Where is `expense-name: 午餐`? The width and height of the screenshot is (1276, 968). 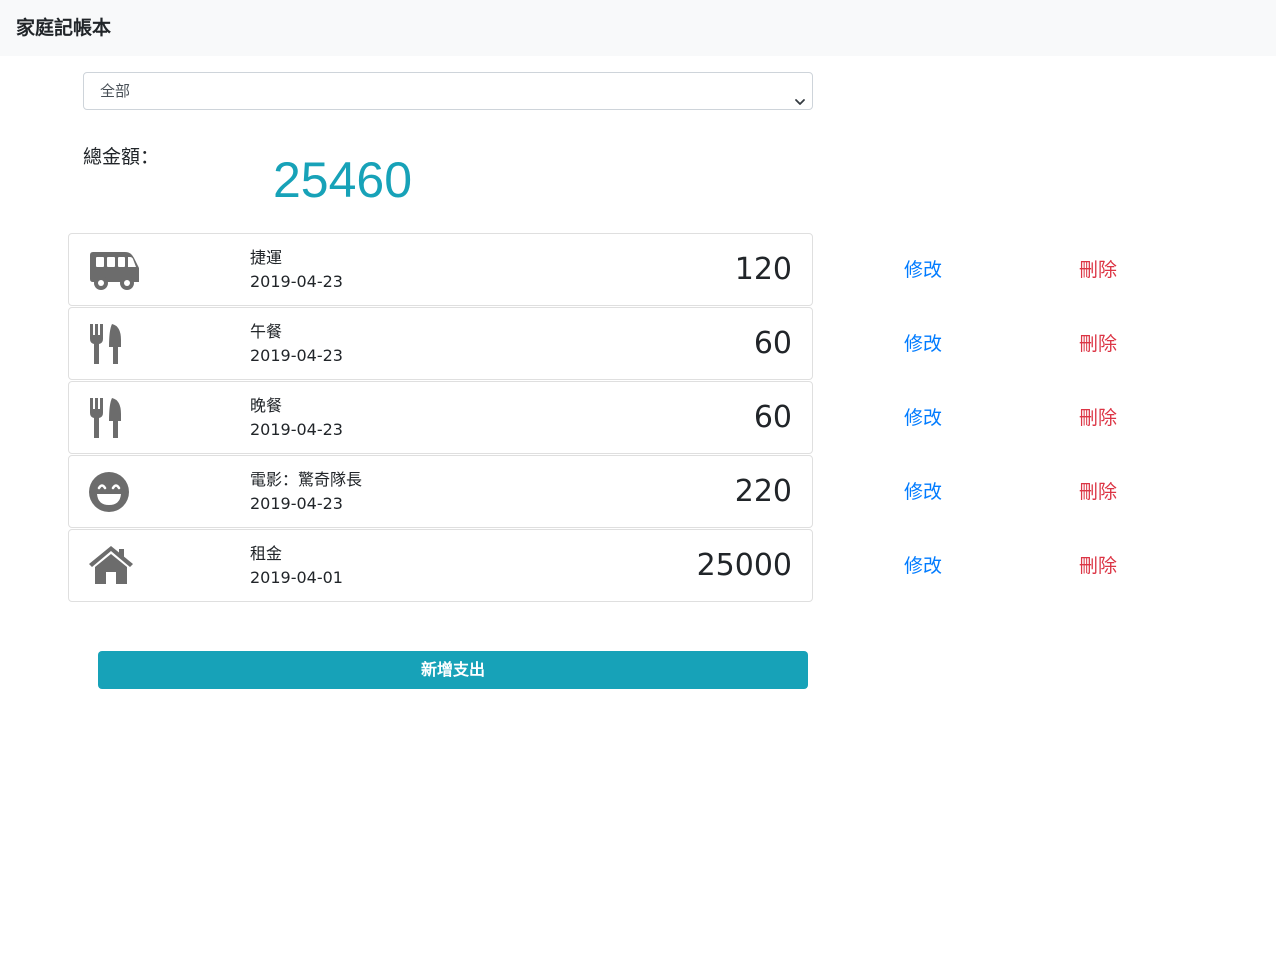
expense-name: 午餐 is located at coordinates (266, 331).